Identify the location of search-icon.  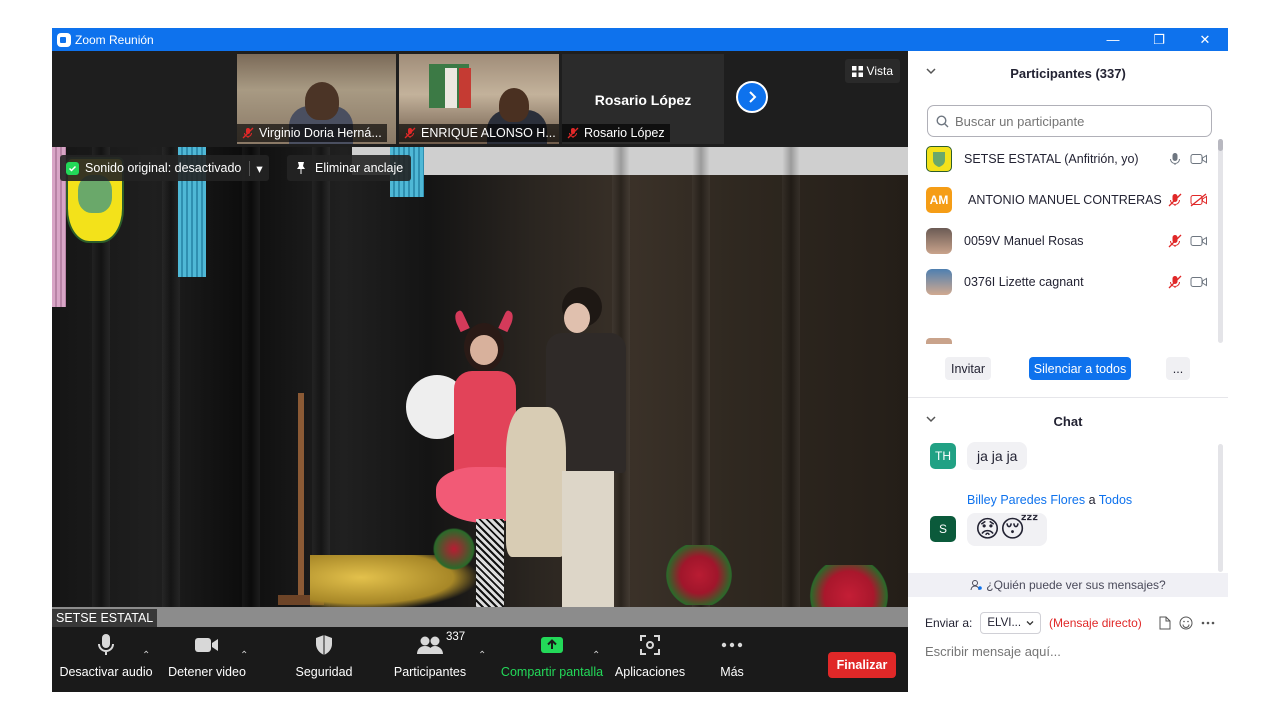
(942, 120).